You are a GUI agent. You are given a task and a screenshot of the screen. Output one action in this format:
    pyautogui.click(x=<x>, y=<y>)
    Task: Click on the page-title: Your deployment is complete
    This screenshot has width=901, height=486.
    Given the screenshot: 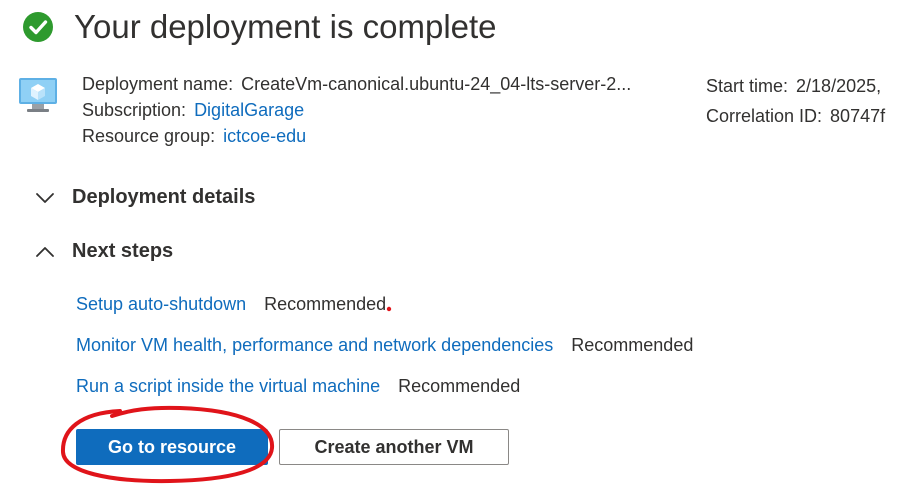 What is the action you would take?
    pyautogui.click(x=285, y=26)
    